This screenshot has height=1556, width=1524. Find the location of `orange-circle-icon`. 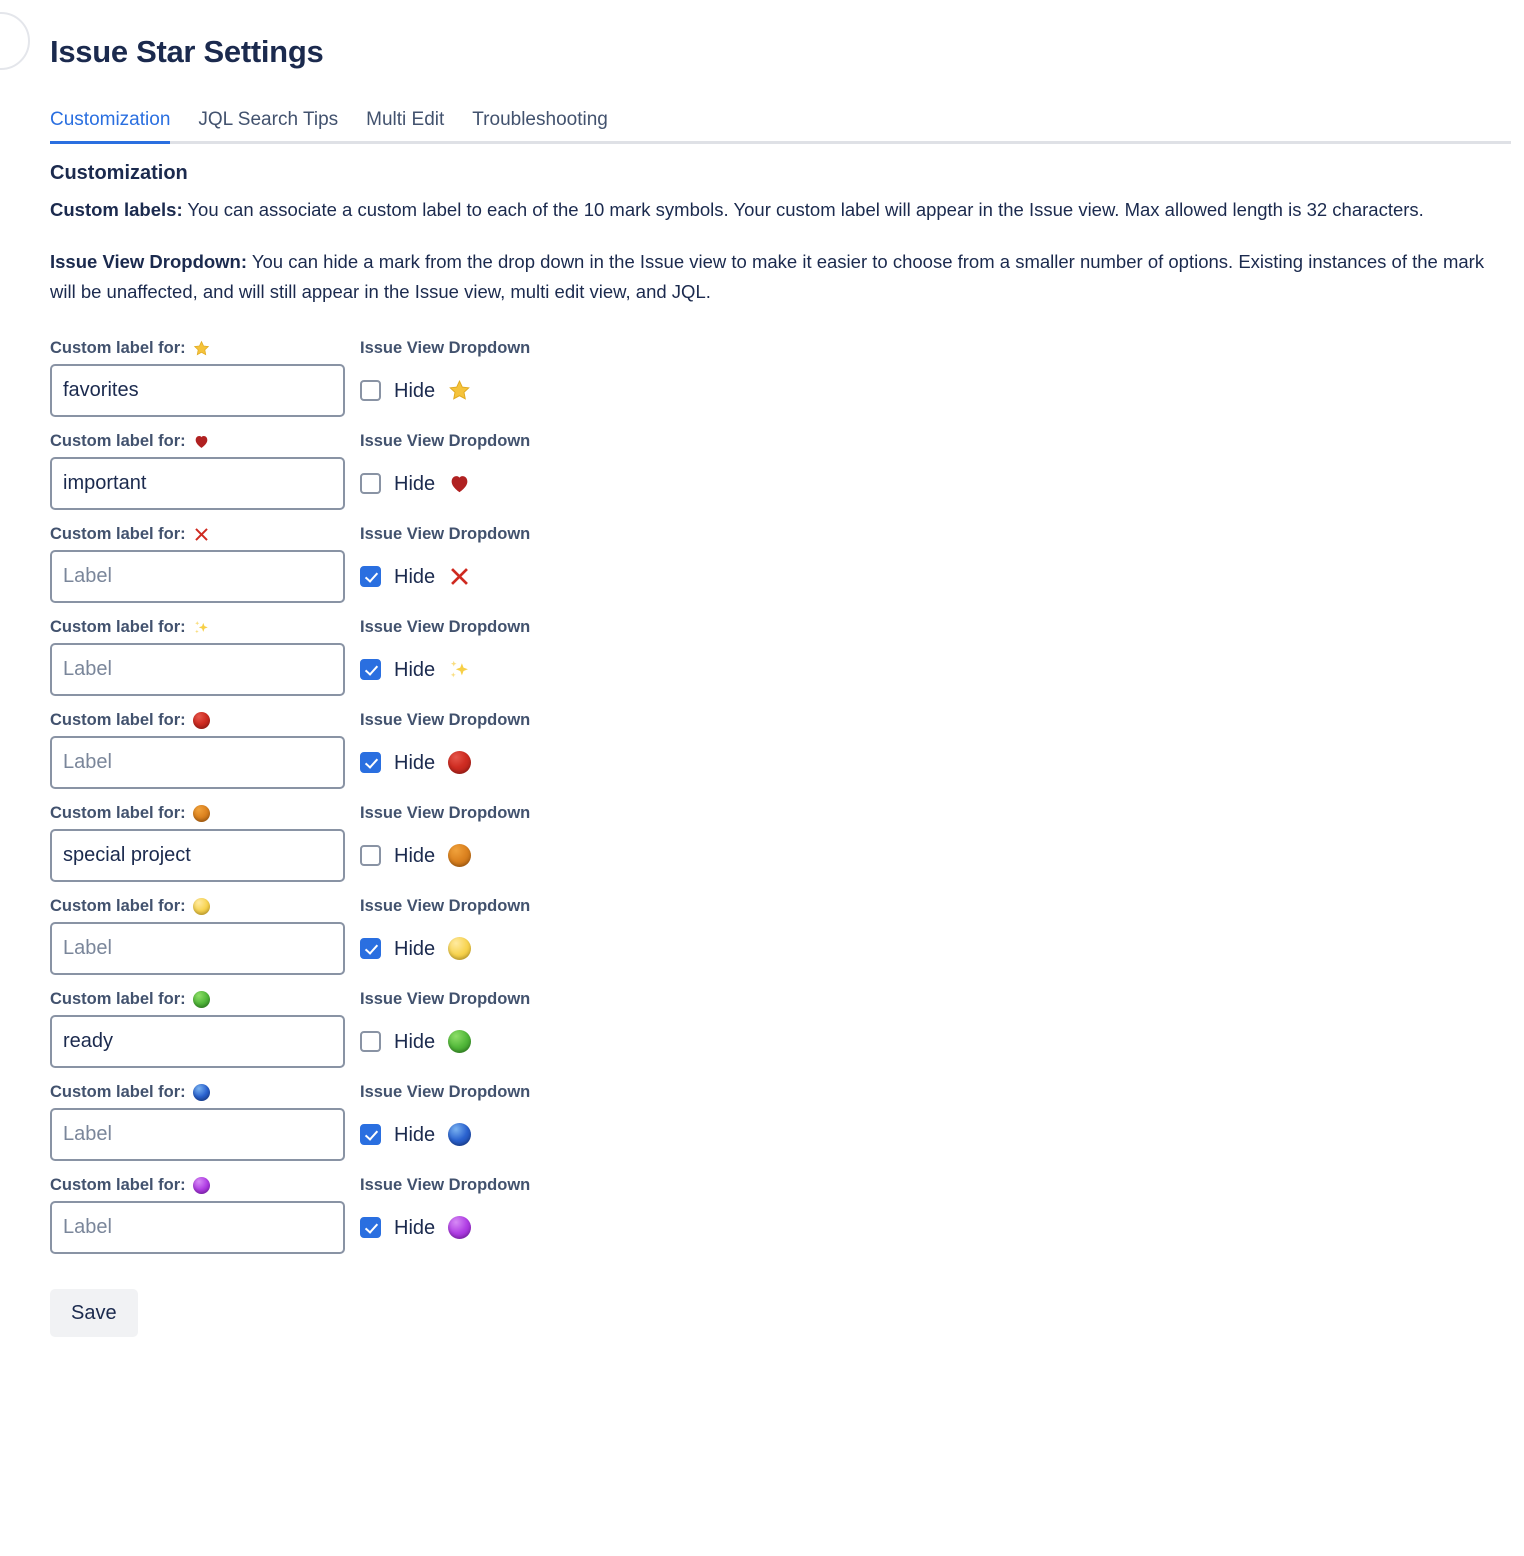

orange-circle-icon is located at coordinates (460, 855).